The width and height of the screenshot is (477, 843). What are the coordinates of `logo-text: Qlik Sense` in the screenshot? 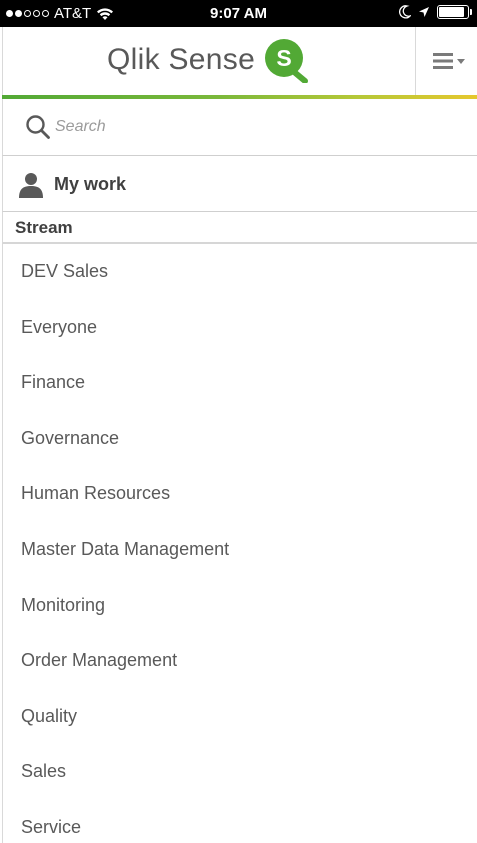 It's located at (181, 59).